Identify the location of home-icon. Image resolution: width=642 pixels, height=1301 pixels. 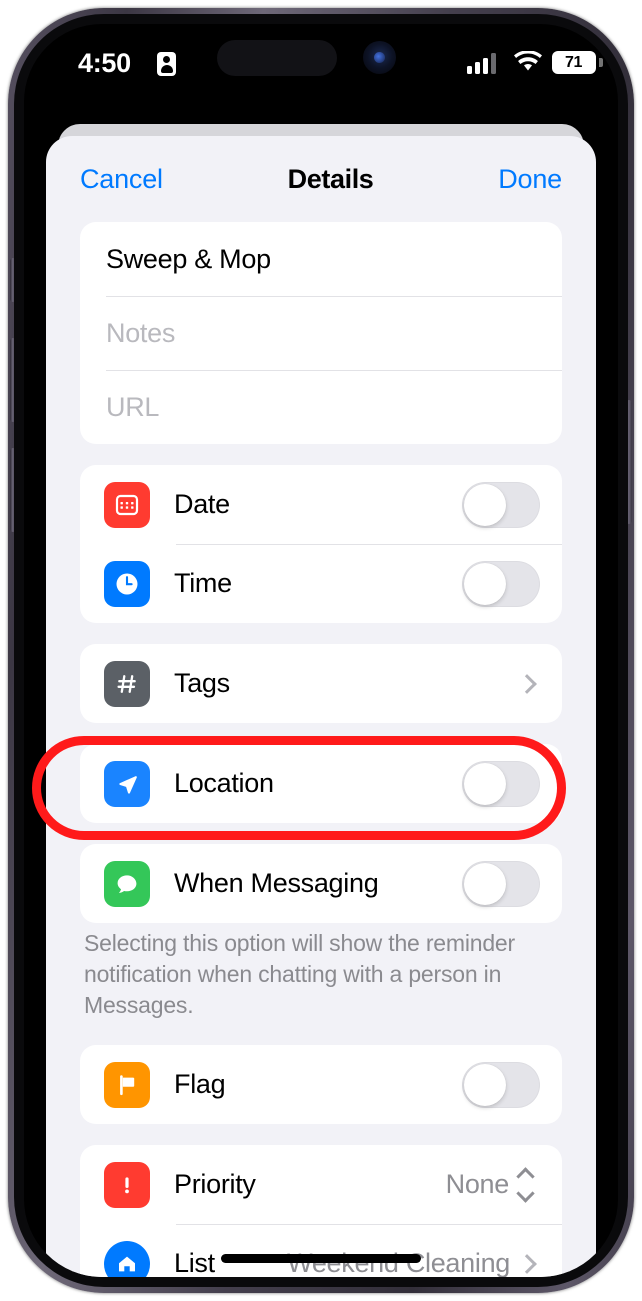
(127, 1258).